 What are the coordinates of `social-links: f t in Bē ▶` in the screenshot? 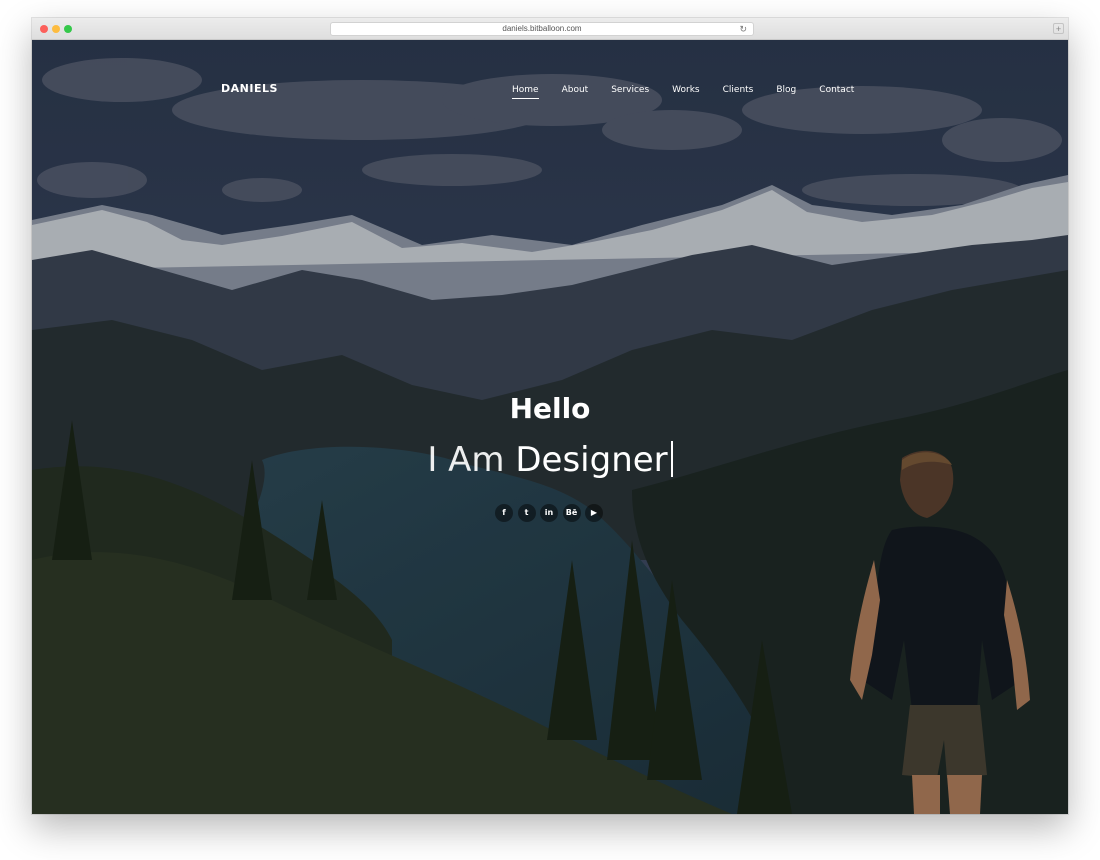 It's located at (551, 513).